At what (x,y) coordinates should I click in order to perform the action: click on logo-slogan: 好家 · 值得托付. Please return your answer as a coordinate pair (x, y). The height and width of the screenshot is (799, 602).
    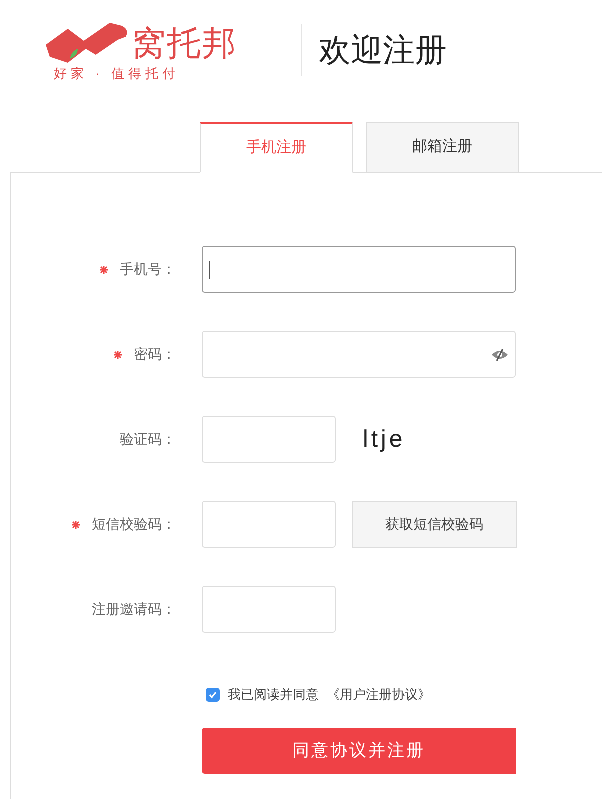
    Looking at the image, I should click on (117, 74).